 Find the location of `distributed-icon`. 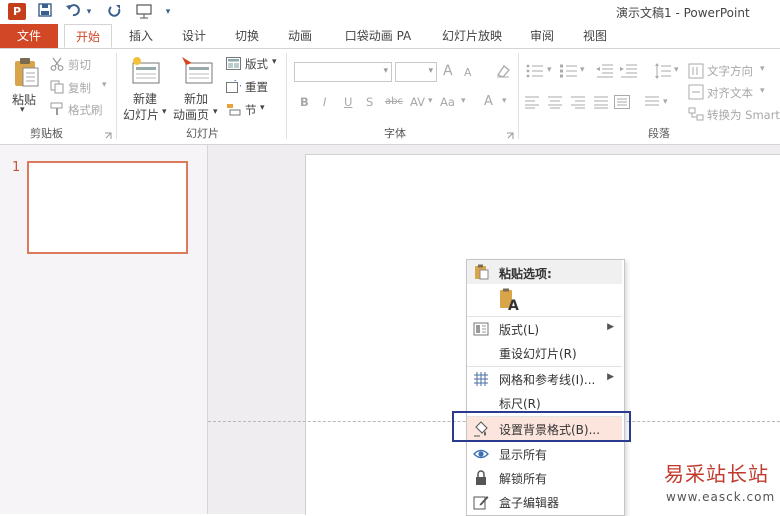

distributed-icon is located at coordinates (622, 102).